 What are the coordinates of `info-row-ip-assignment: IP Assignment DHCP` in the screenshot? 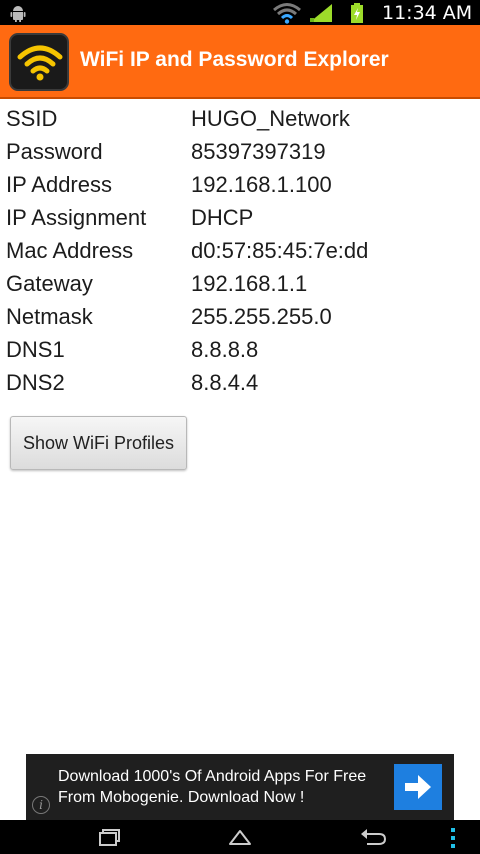 It's located at (241, 221).